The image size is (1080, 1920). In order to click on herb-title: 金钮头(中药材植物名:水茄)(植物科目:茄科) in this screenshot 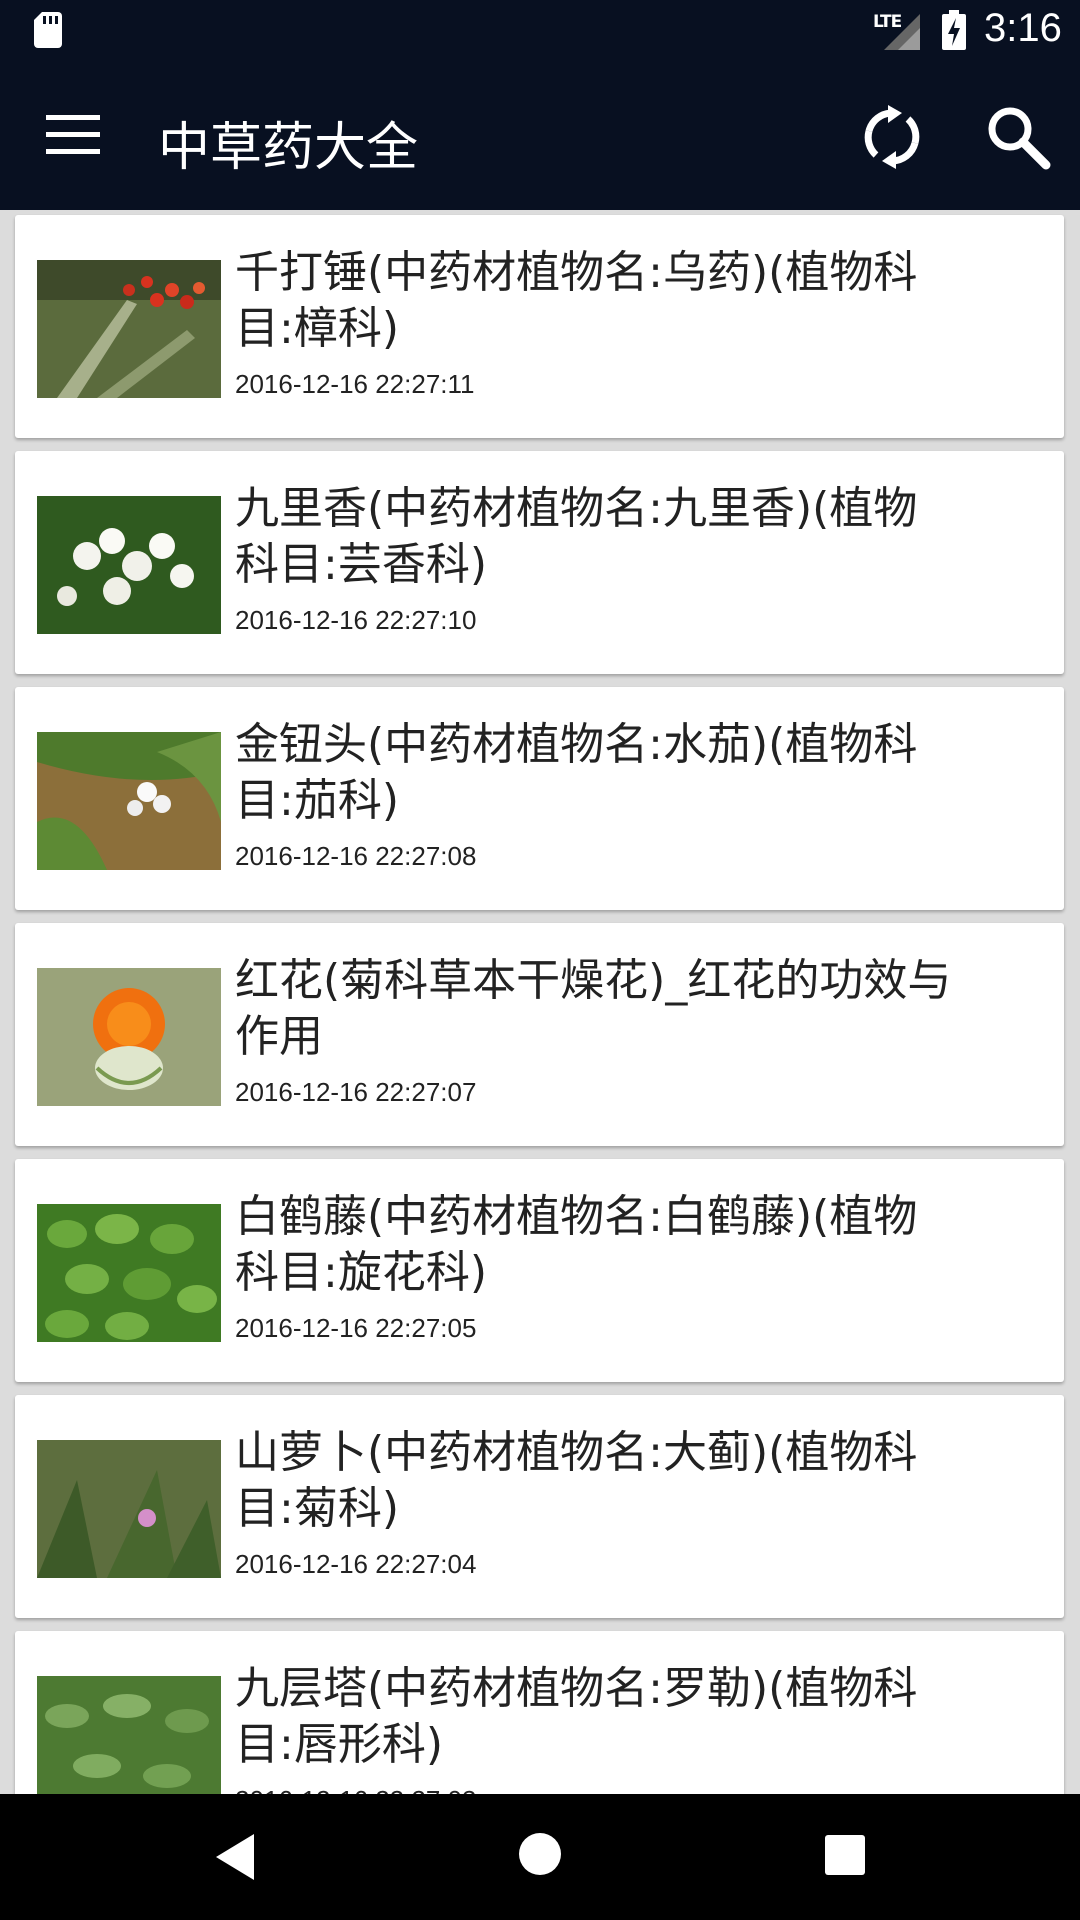, I will do `click(576, 772)`.